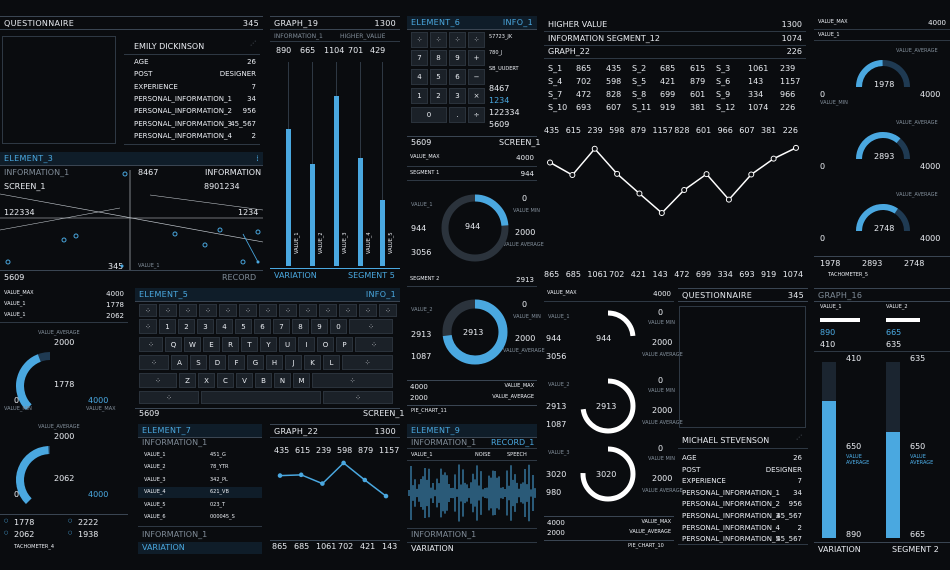  What do you see at coordinates (344, 344) in the screenshot?
I see `keyboard-key: P` at bounding box center [344, 344].